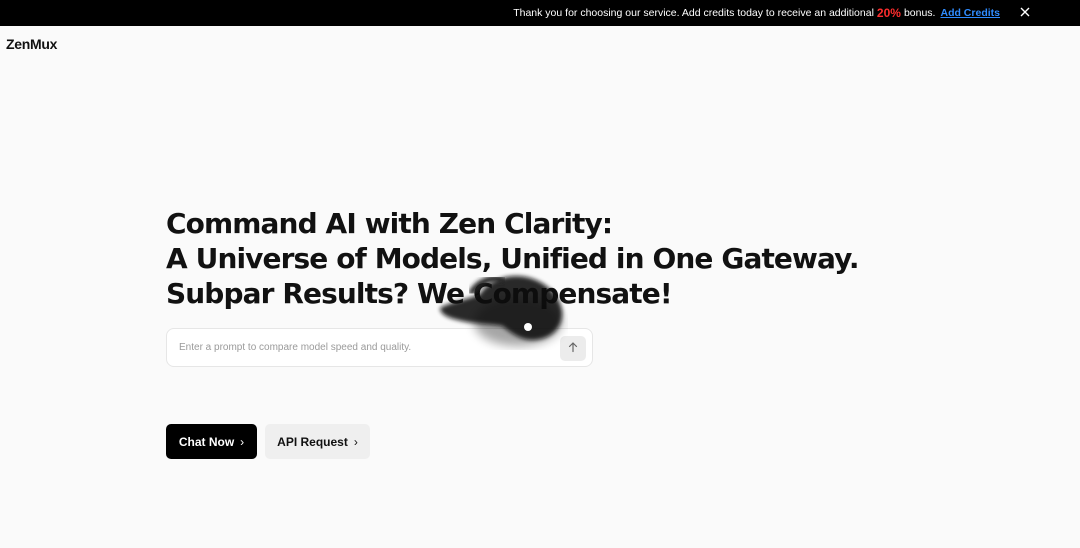  I want to click on api-request-button: API Request ›, so click(317, 441).